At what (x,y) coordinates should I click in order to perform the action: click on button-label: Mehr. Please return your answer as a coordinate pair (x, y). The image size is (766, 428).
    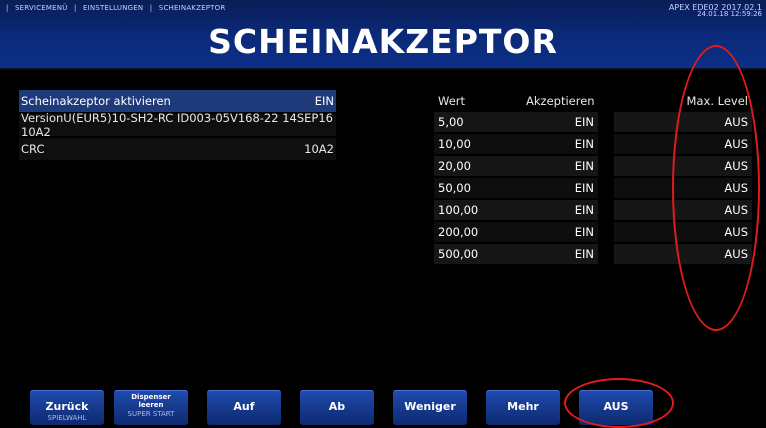
    Looking at the image, I should click on (523, 406).